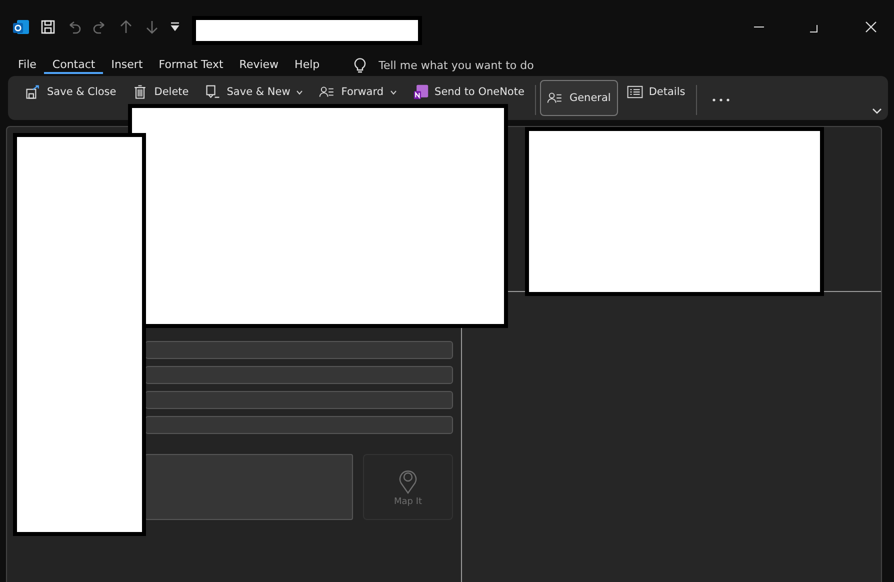 The height and width of the screenshot is (582, 894). I want to click on map-pin-icon, so click(408, 481).